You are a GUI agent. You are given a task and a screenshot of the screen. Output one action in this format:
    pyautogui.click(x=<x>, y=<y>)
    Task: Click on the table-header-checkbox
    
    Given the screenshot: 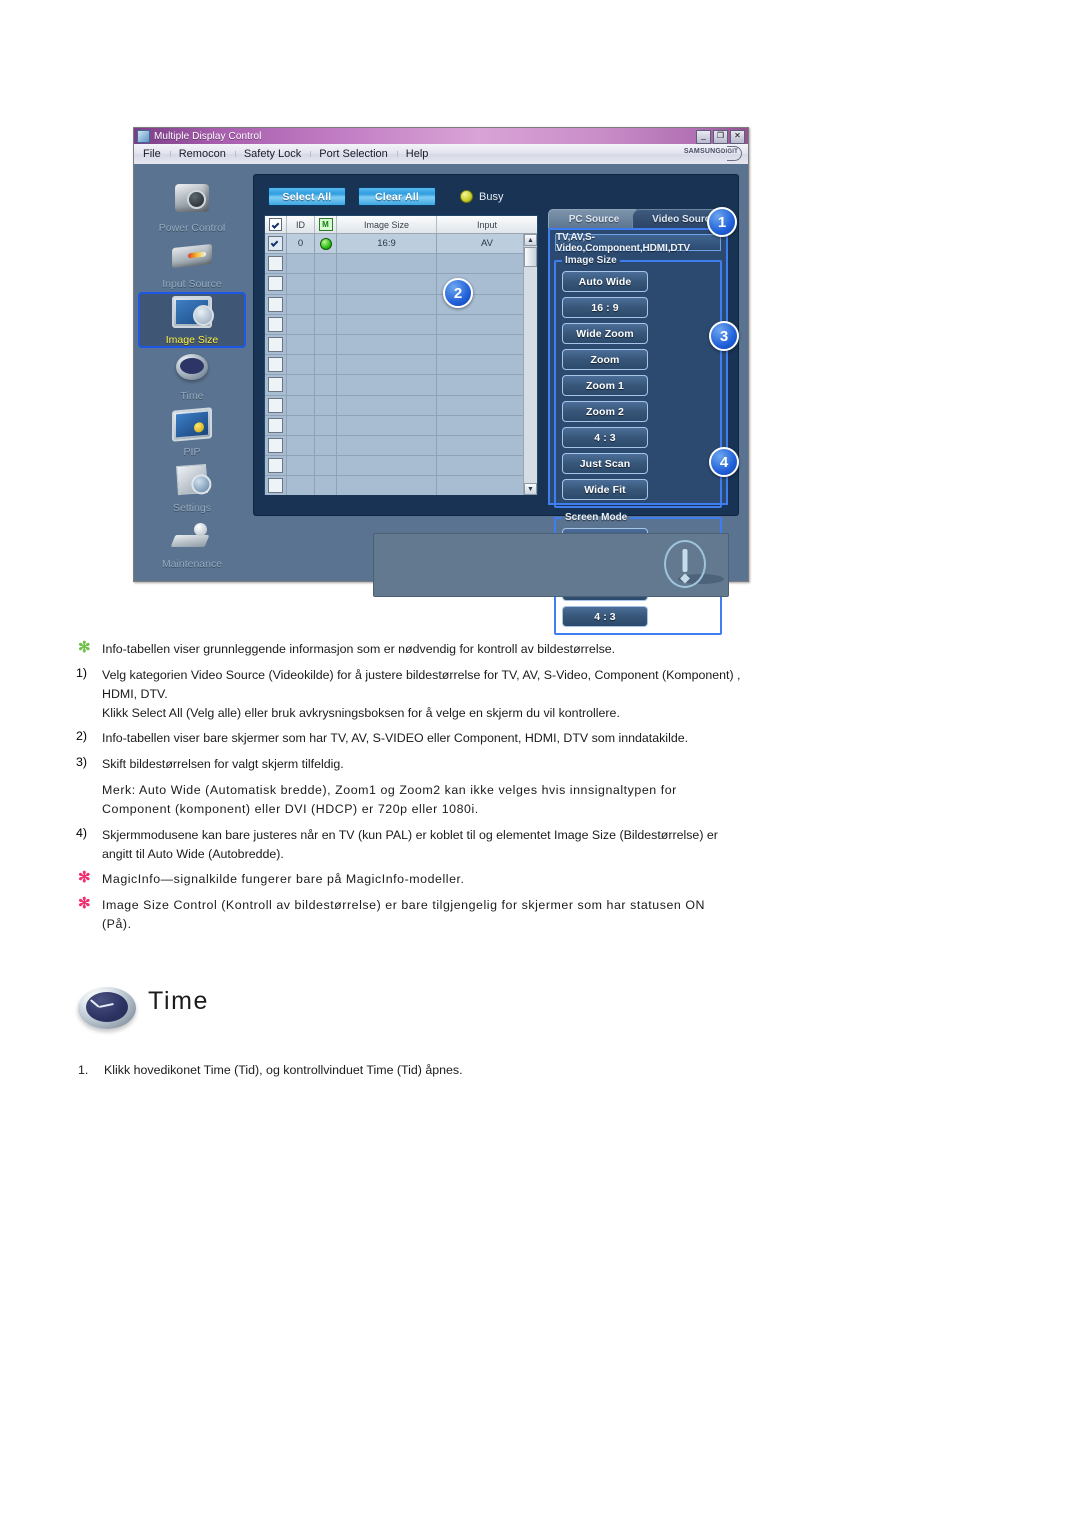 What is the action you would take?
    pyautogui.click(x=276, y=224)
    